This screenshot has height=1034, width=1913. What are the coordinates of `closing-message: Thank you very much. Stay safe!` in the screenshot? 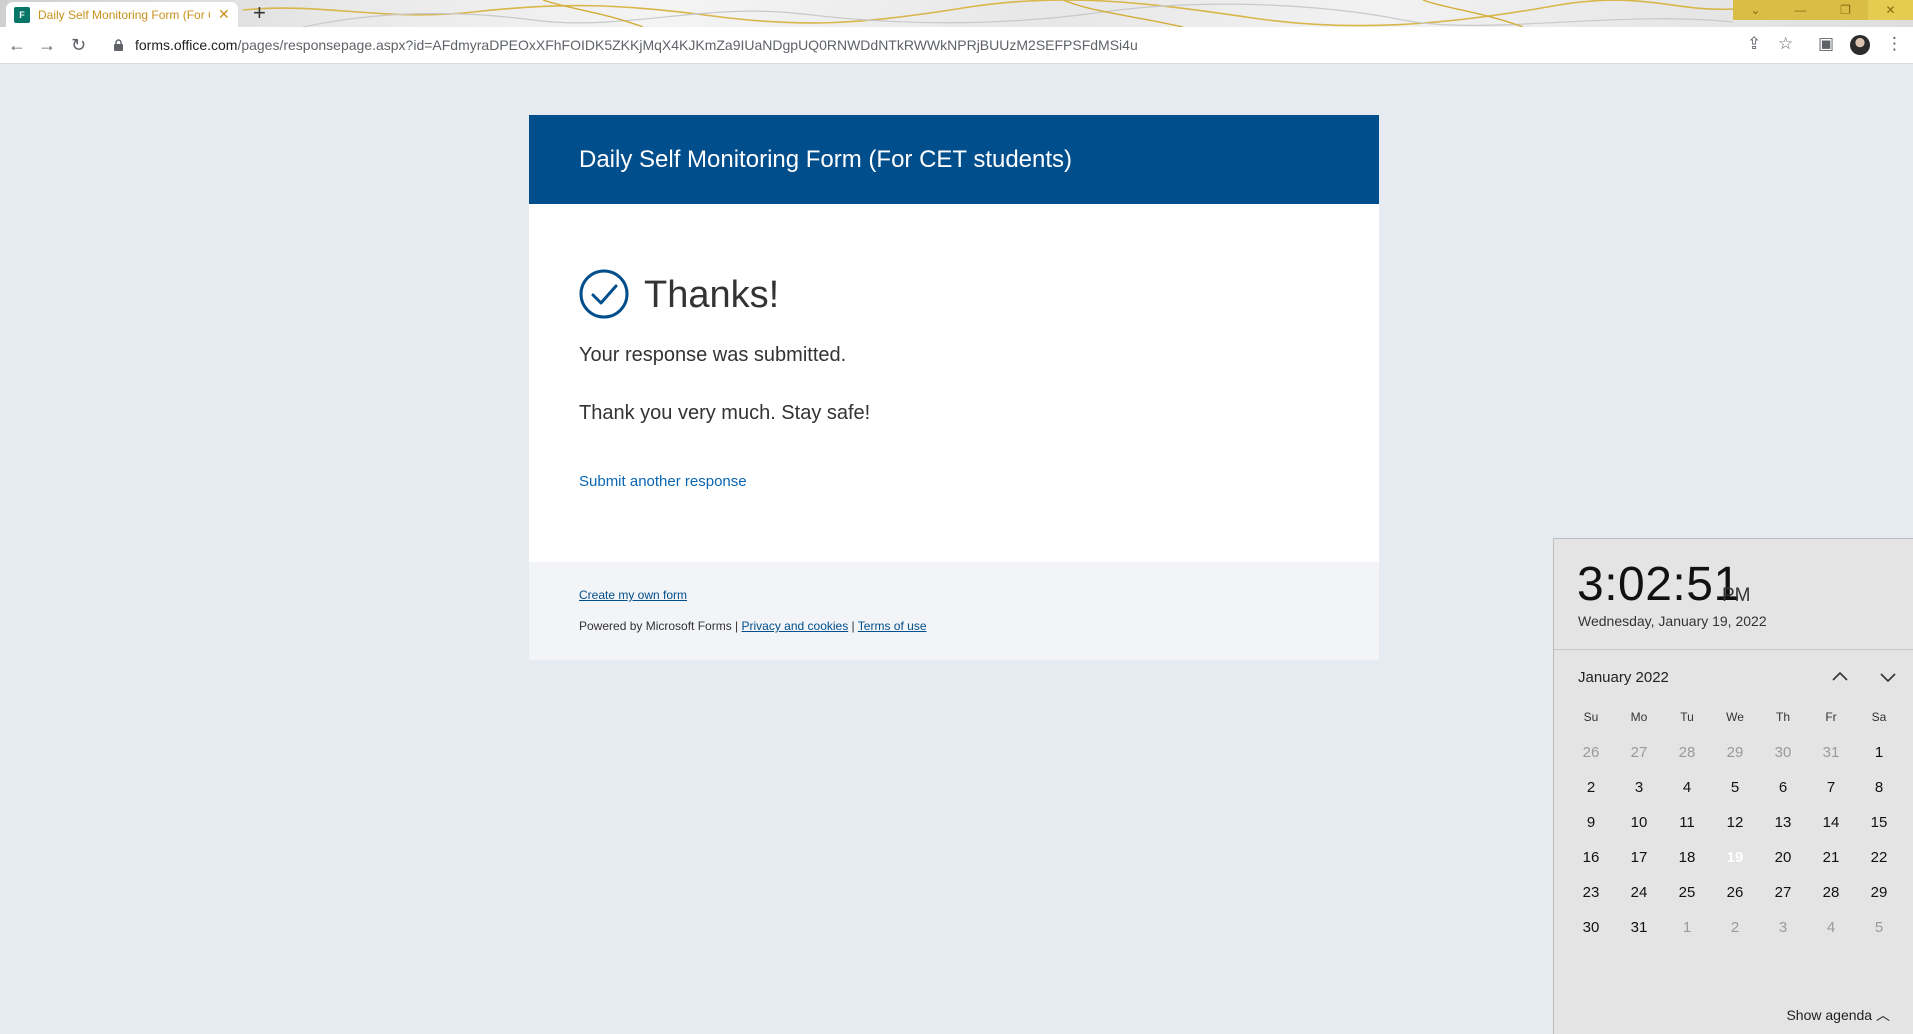 It's located at (725, 413).